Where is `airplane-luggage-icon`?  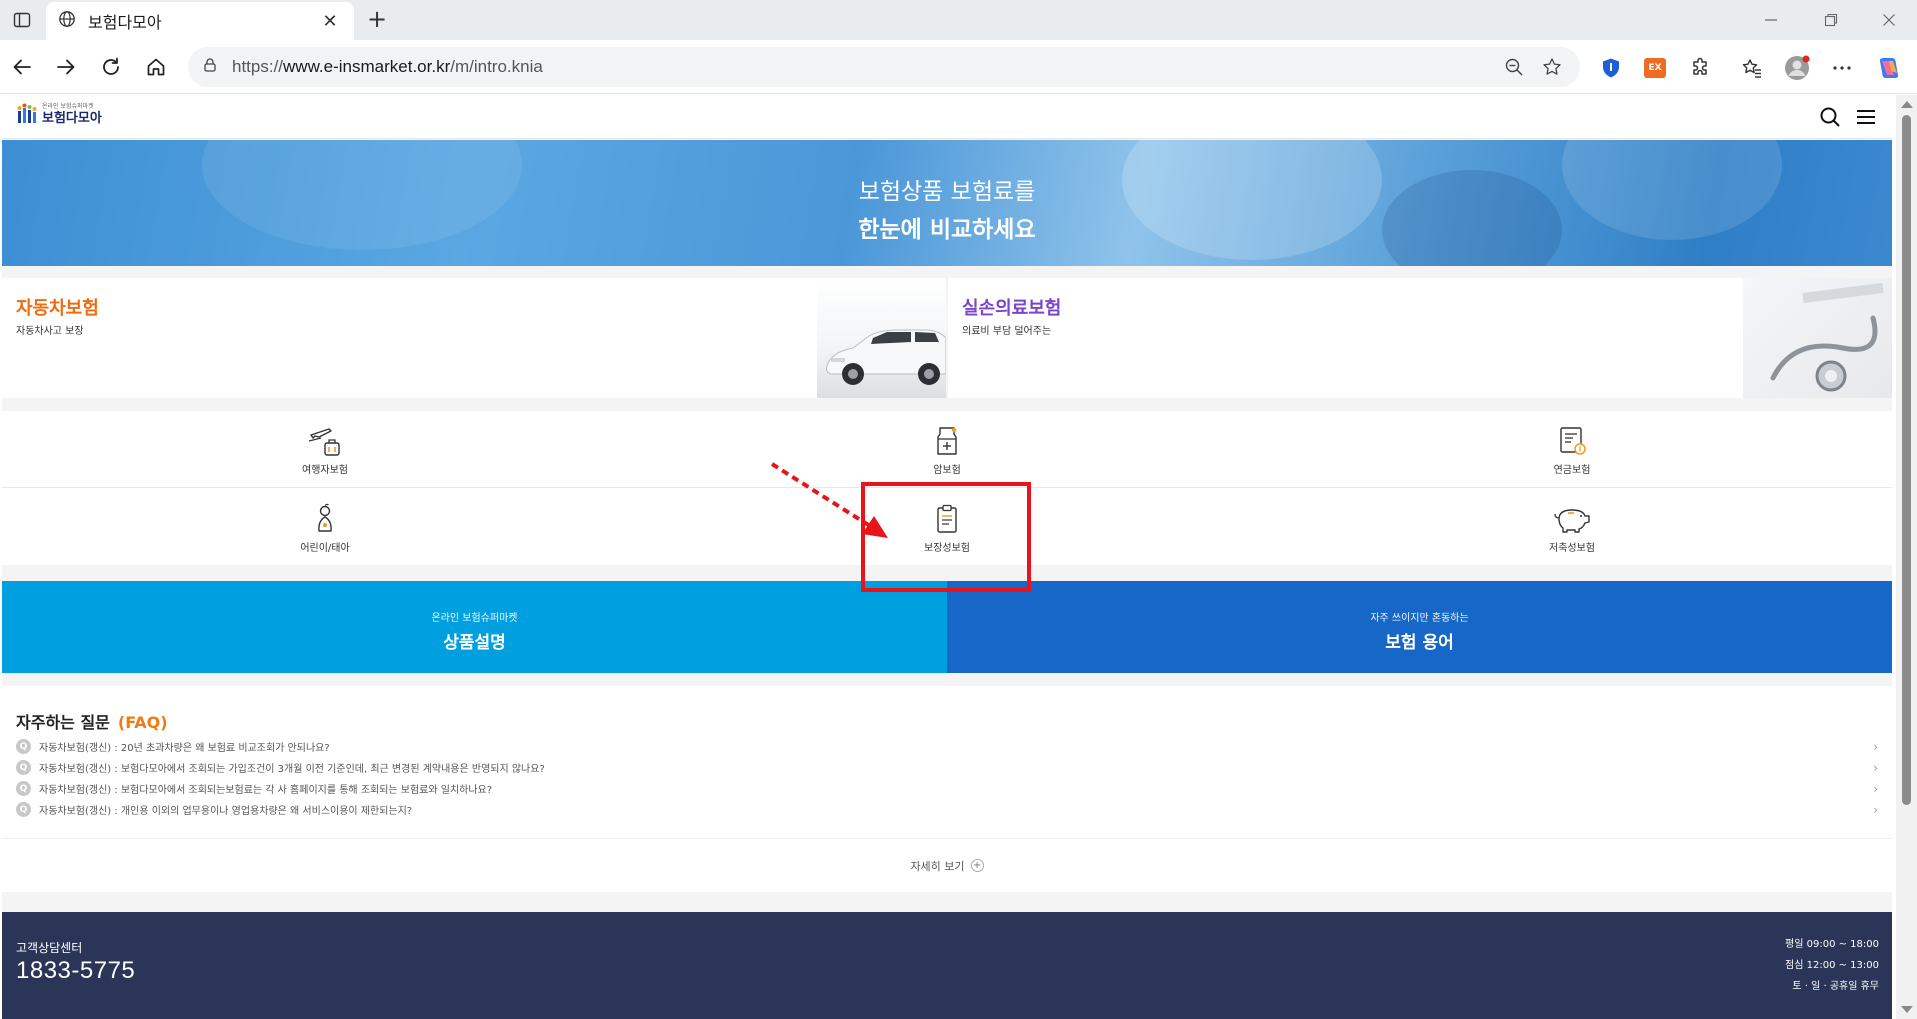
airplane-luggage-icon is located at coordinates (325, 440).